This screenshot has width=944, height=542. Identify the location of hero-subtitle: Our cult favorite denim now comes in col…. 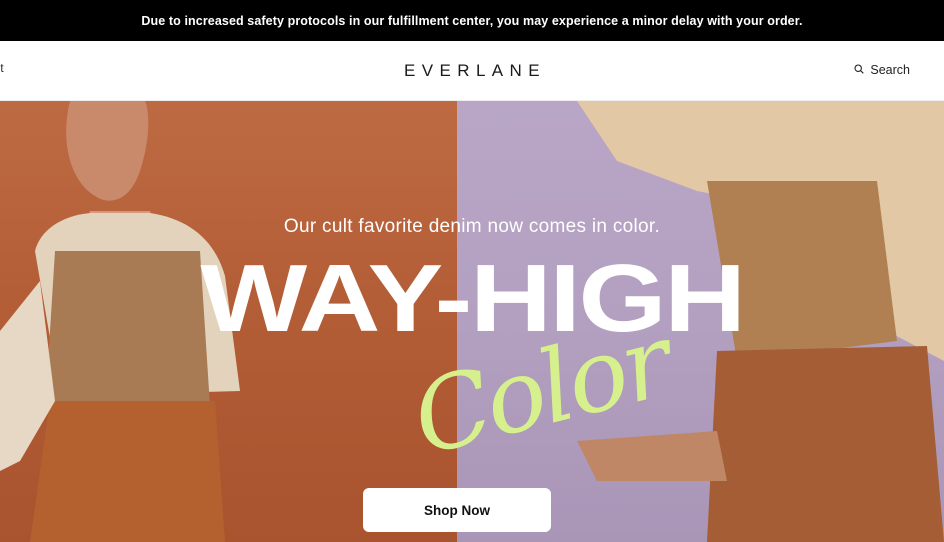
(472, 226).